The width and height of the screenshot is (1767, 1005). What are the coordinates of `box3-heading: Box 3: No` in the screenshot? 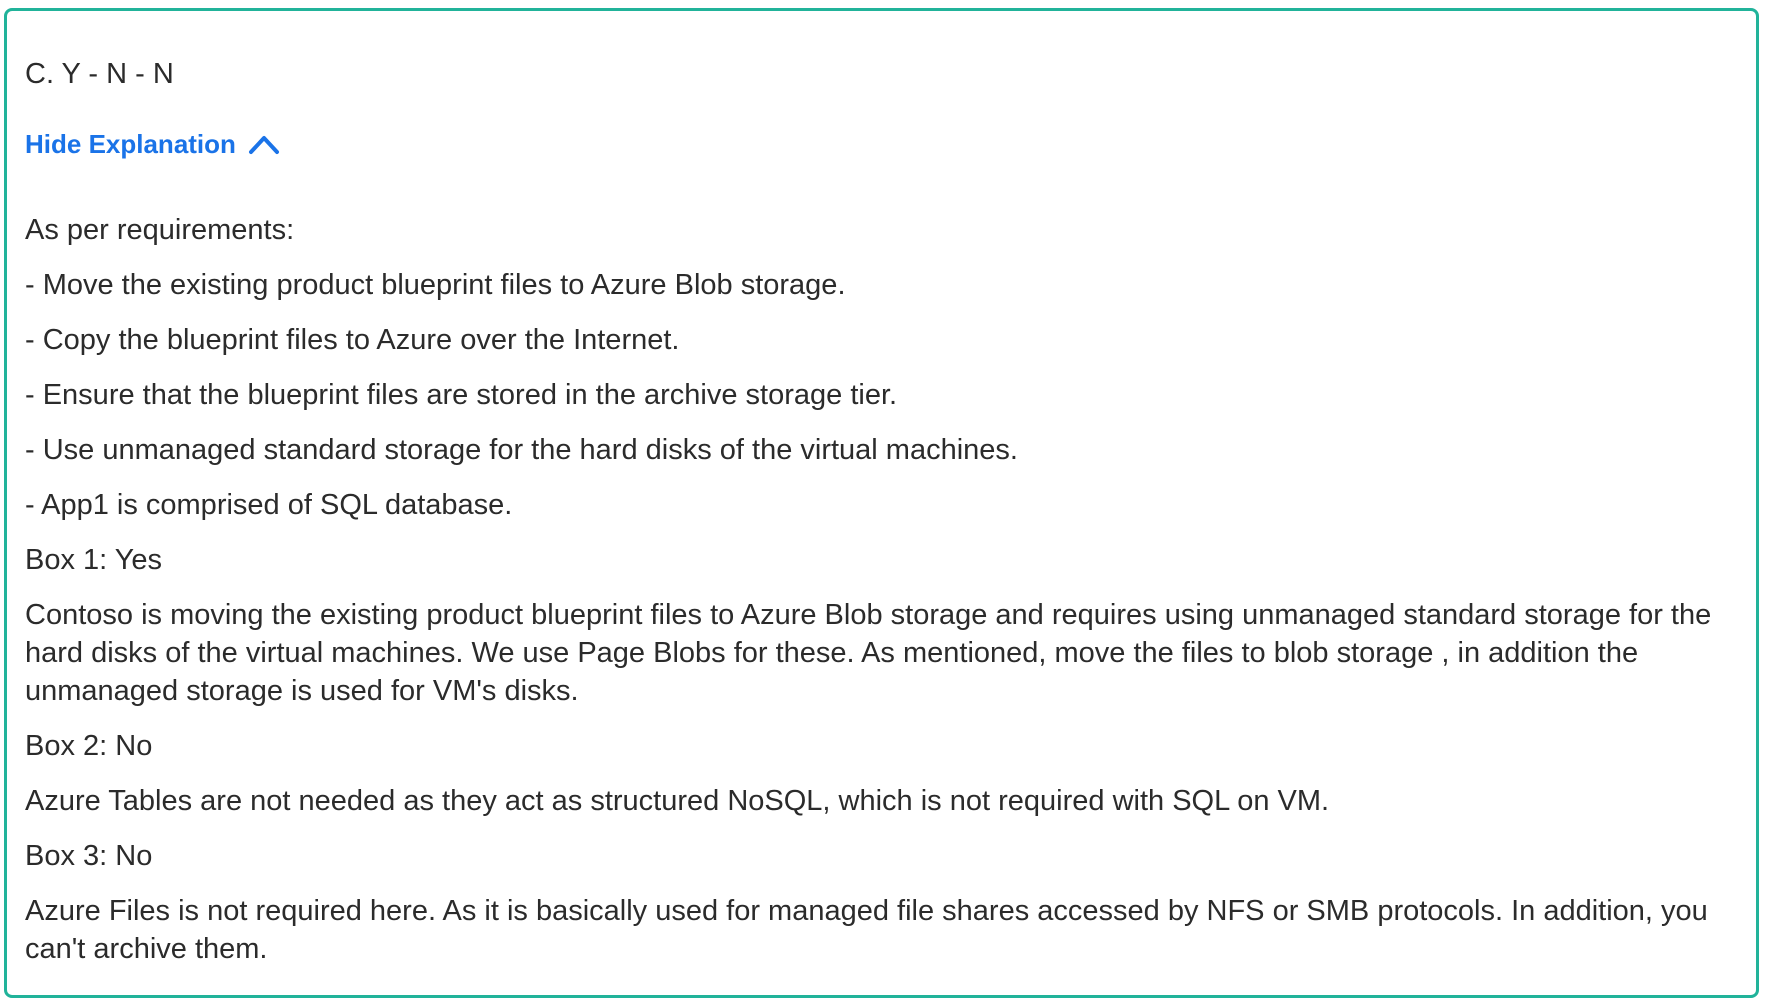 It's located at (89, 856).